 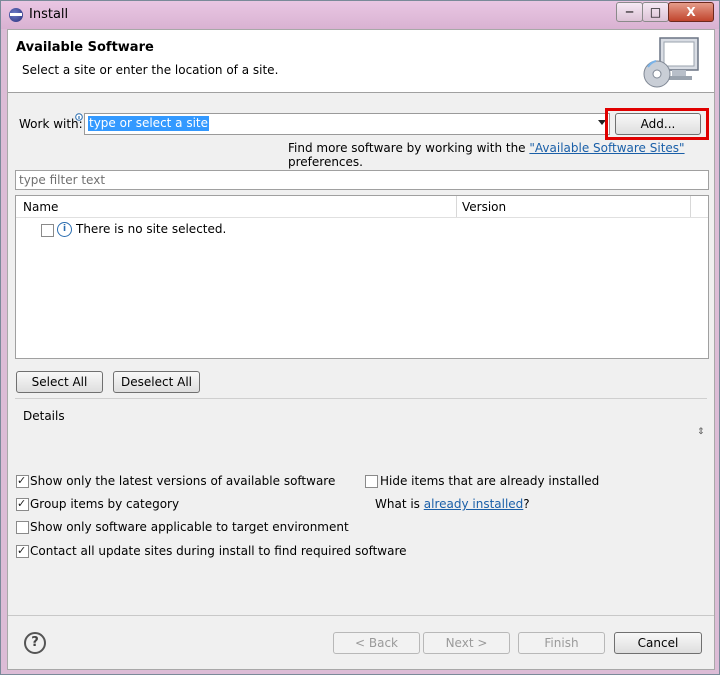 What do you see at coordinates (151, 229) in the screenshot?
I see `row-name: There is no site selected.` at bounding box center [151, 229].